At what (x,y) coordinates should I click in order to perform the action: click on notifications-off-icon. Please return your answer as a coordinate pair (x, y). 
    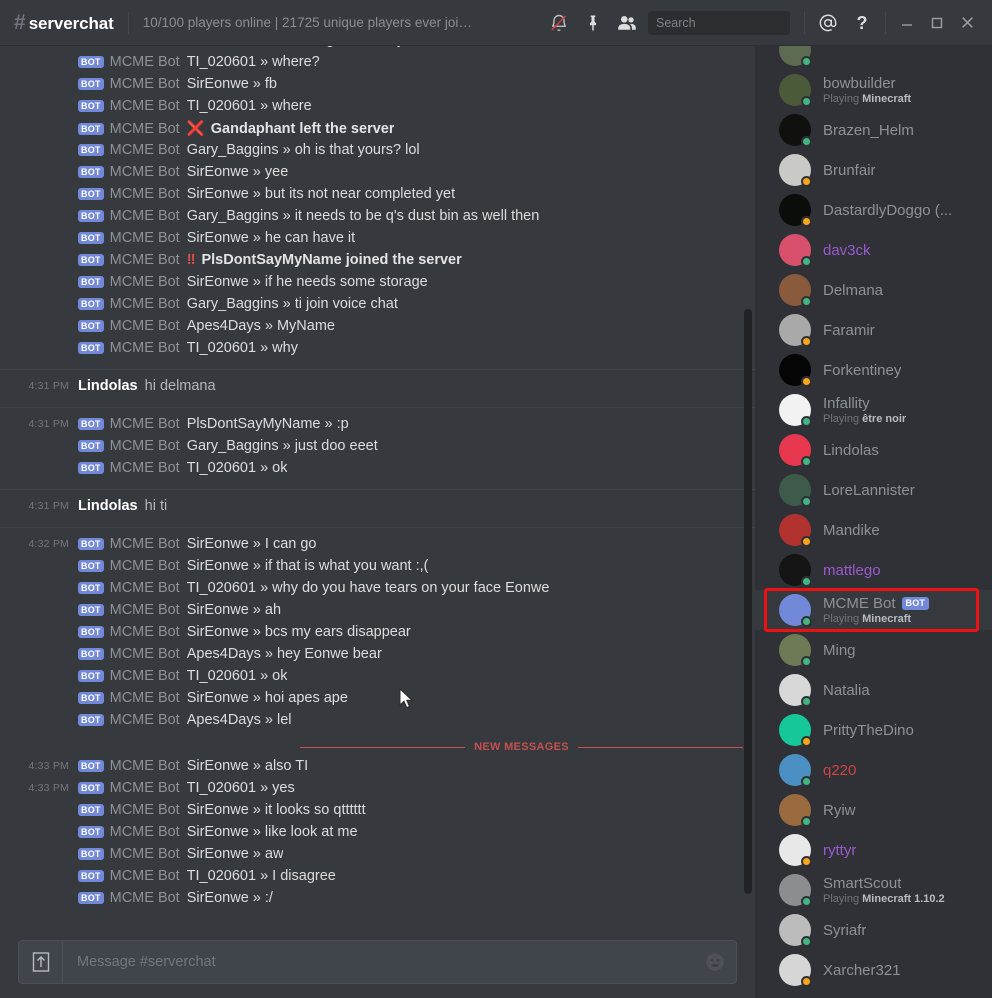
    Looking at the image, I should click on (559, 23).